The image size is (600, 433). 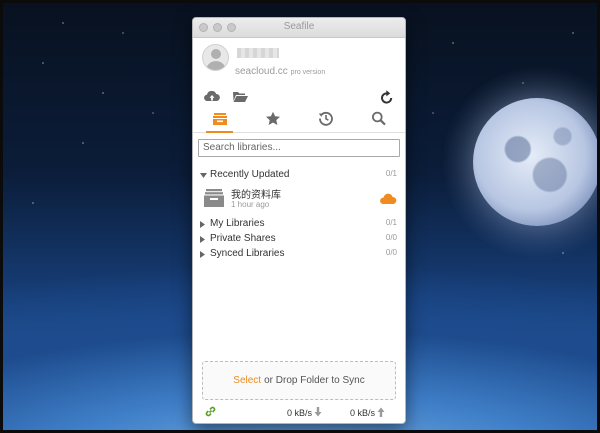 I want to click on search-bar, so click(x=299, y=147).